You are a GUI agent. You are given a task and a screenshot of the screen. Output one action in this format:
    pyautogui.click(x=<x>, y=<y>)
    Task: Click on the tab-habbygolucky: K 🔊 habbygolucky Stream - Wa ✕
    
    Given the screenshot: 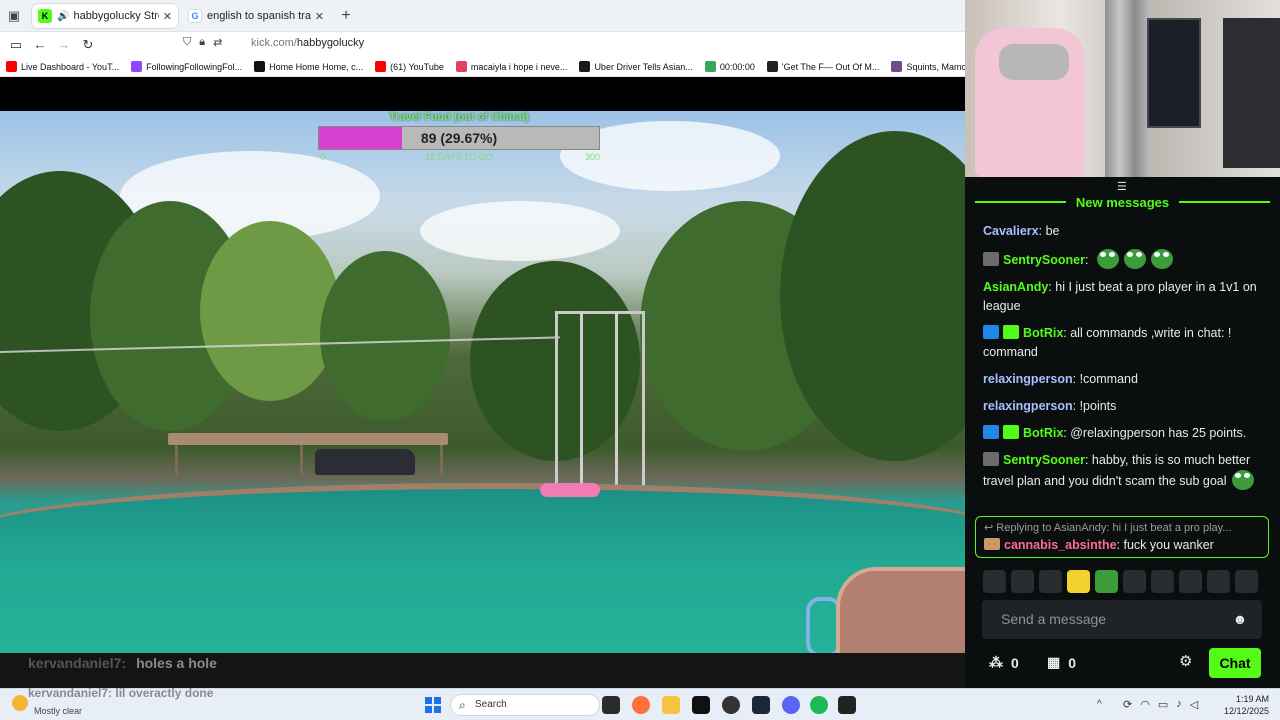 What is the action you would take?
    pyautogui.click(x=105, y=16)
    